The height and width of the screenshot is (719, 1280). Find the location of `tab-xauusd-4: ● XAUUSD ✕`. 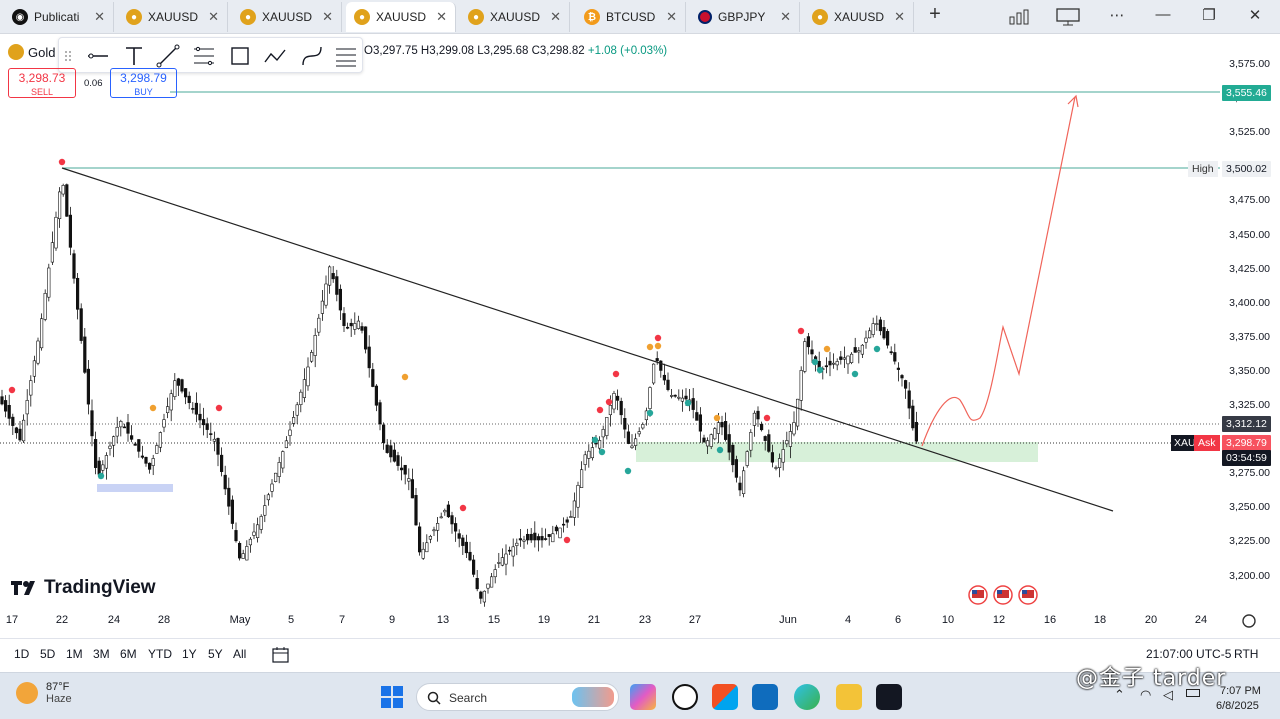

tab-xauusd-4: ● XAUUSD ✕ is located at coordinates (515, 17).